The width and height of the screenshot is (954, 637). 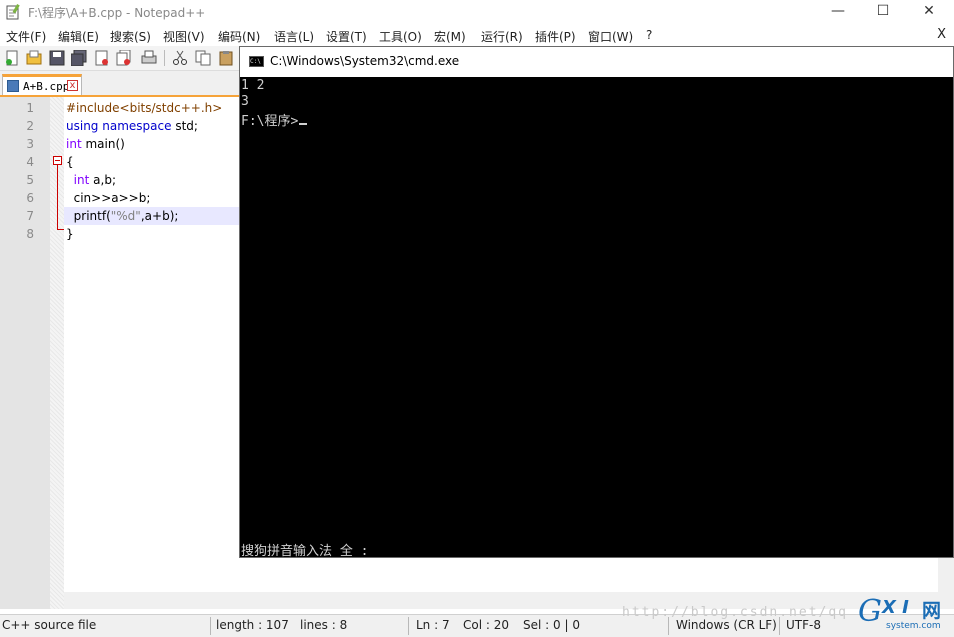 What do you see at coordinates (164, 58) in the screenshot?
I see `toolbar-separator` at bounding box center [164, 58].